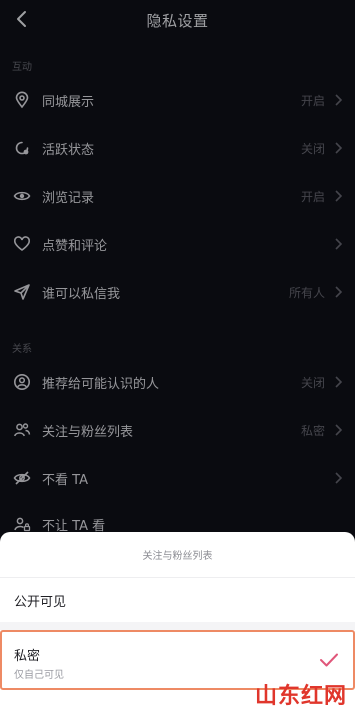 The width and height of the screenshot is (355, 718). I want to click on check-icon, so click(329, 660).